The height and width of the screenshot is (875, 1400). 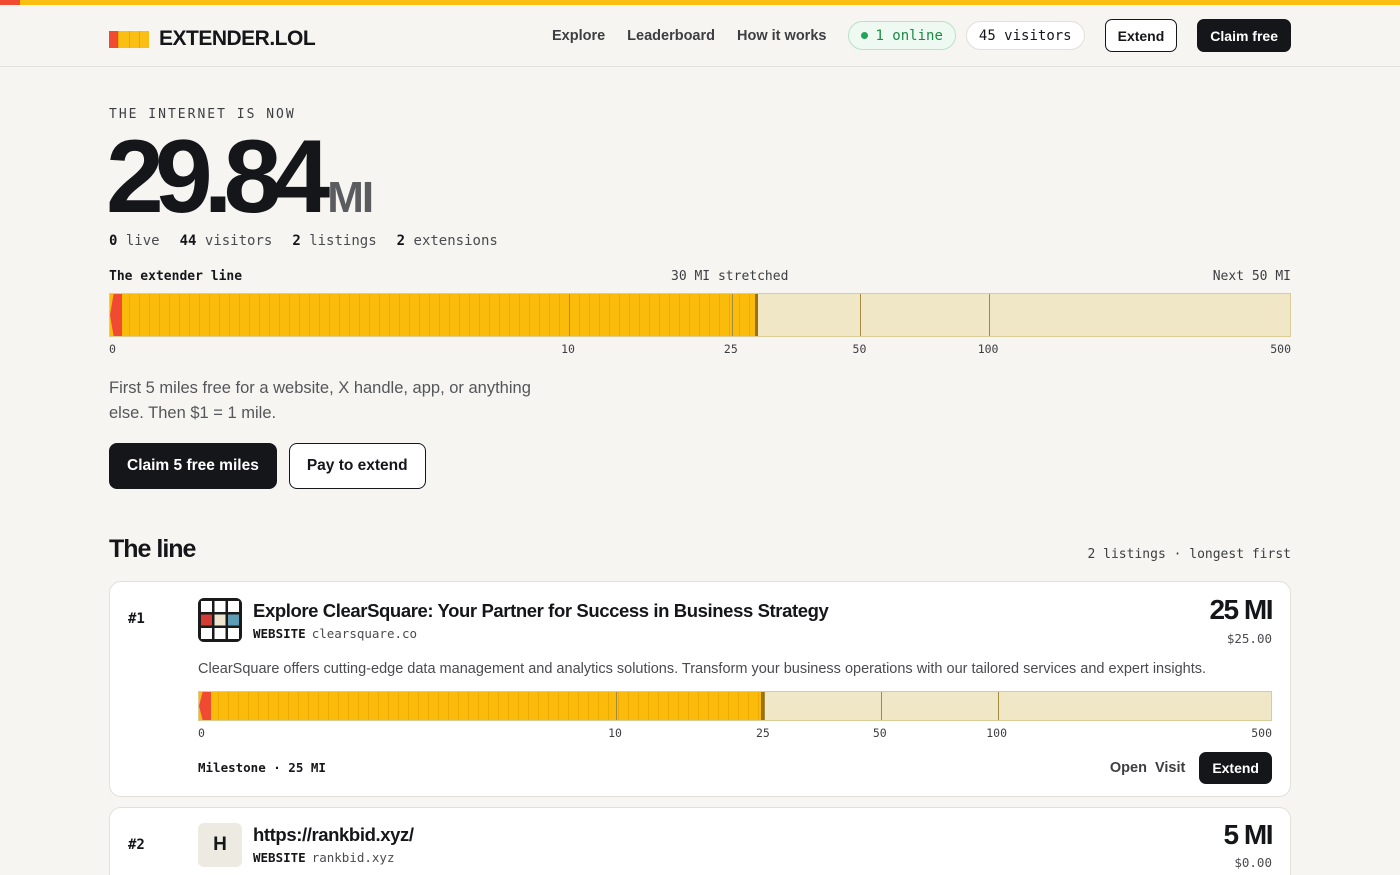 What do you see at coordinates (1189, 554) in the screenshot?
I see `section-meta: 2 listings · longest first` at bounding box center [1189, 554].